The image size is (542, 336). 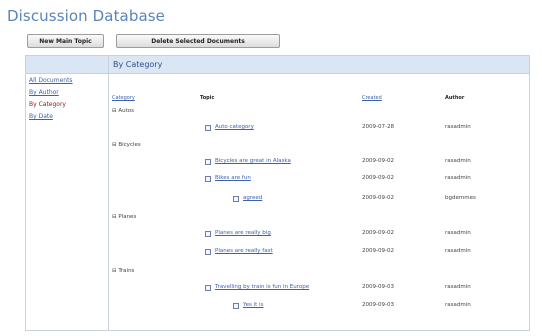 I want to click on author-name: bgdemmes, so click(x=460, y=198).